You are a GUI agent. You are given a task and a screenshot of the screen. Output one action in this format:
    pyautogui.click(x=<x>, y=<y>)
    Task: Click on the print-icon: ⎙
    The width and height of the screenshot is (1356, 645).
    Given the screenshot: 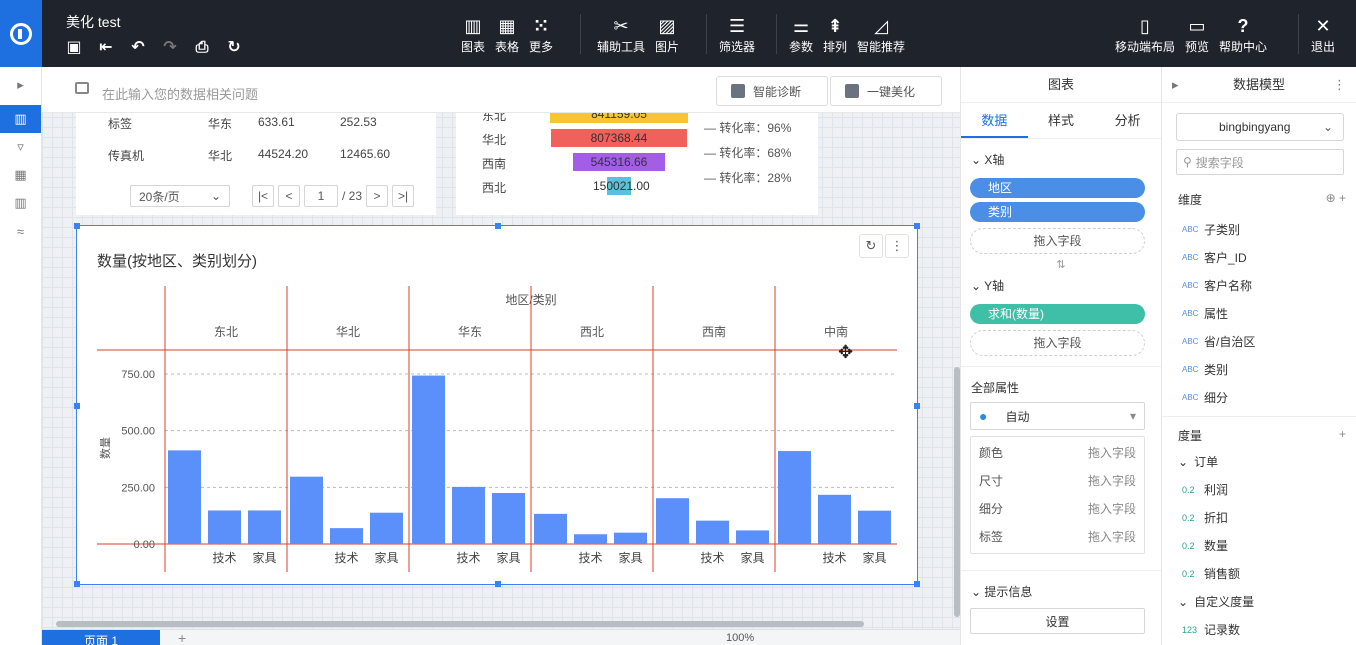 What is the action you would take?
    pyautogui.click(x=202, y=48)
    